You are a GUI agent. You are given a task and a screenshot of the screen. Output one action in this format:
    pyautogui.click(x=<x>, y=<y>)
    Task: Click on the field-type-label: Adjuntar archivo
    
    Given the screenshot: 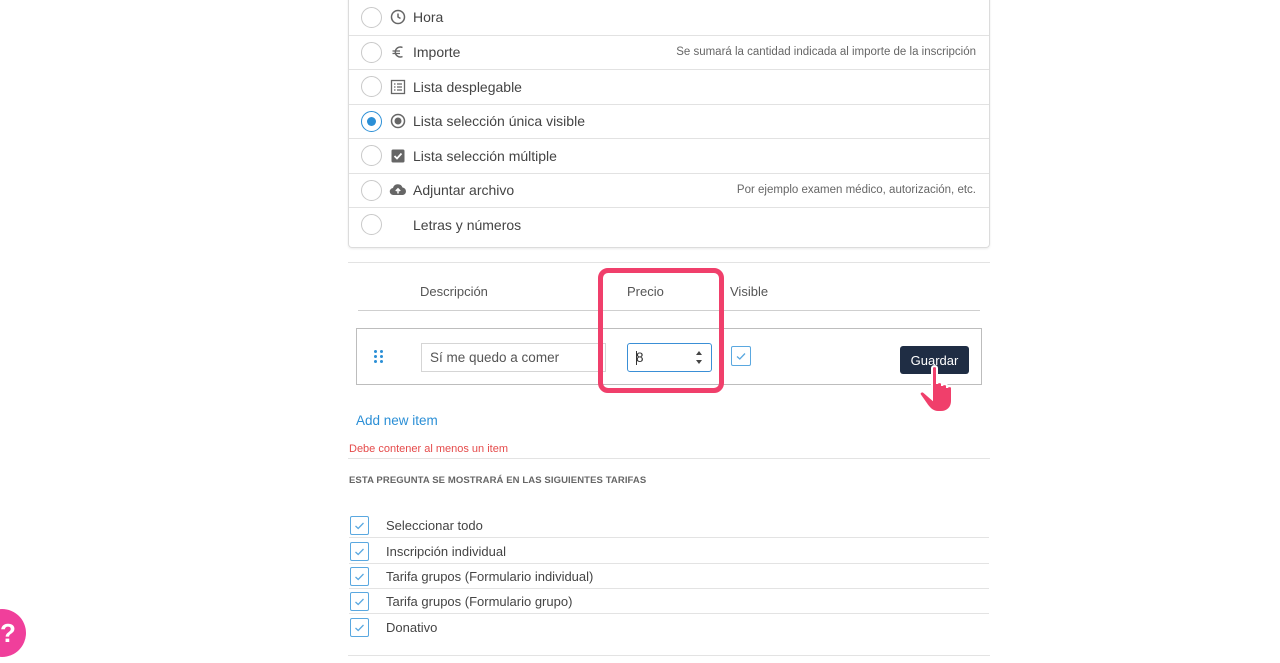 What is the action you would take?
    pyautogui.click(x=464, y=190)
    